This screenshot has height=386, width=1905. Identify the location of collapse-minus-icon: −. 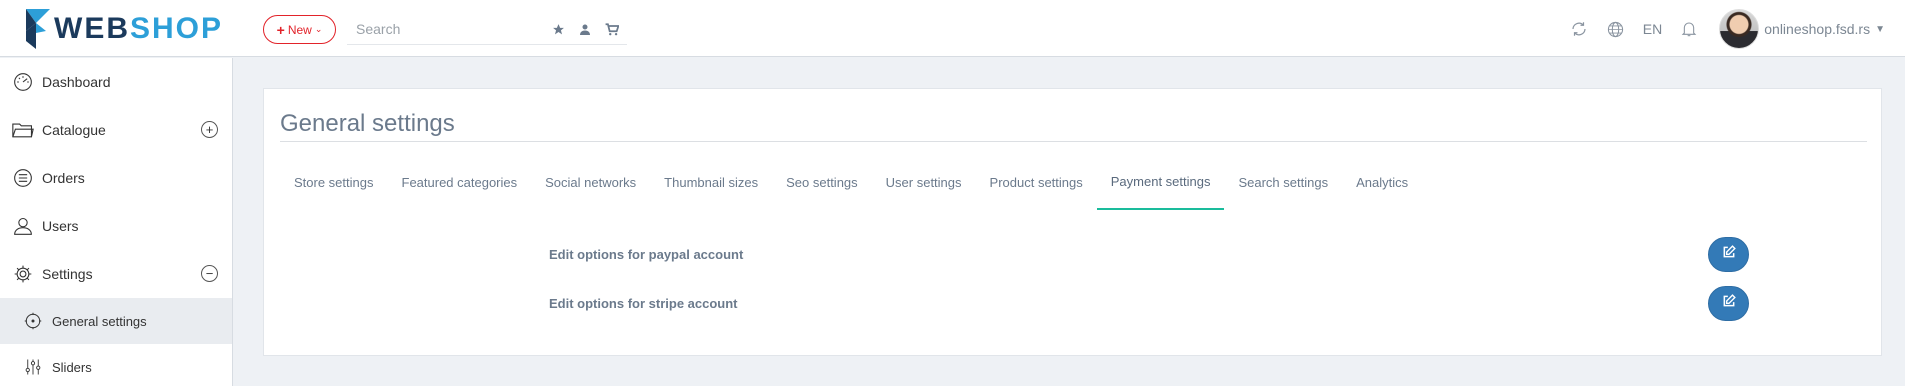
(209, 273).